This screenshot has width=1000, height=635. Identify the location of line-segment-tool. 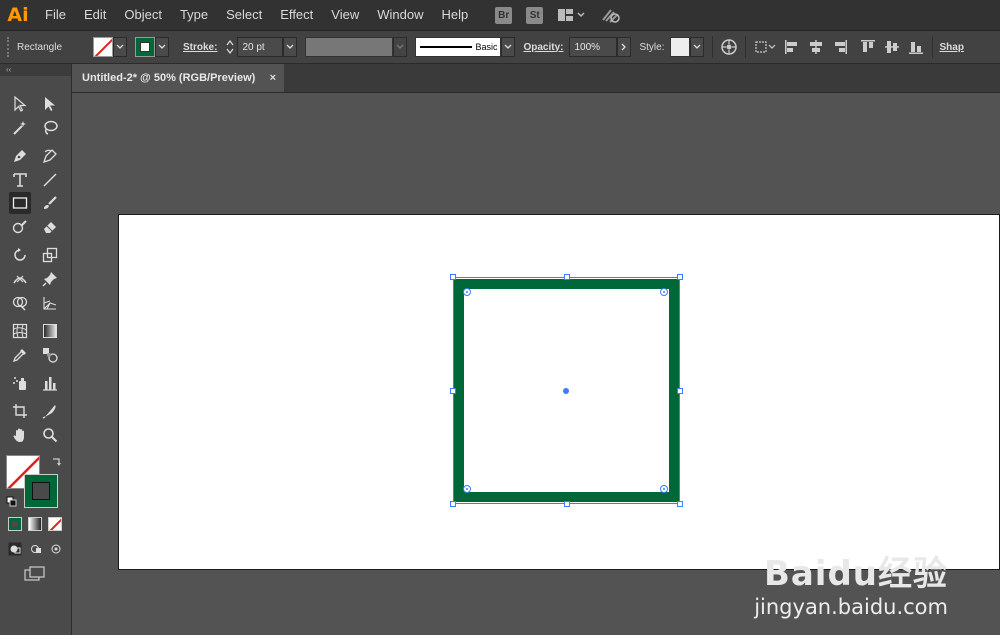
(50, 180).